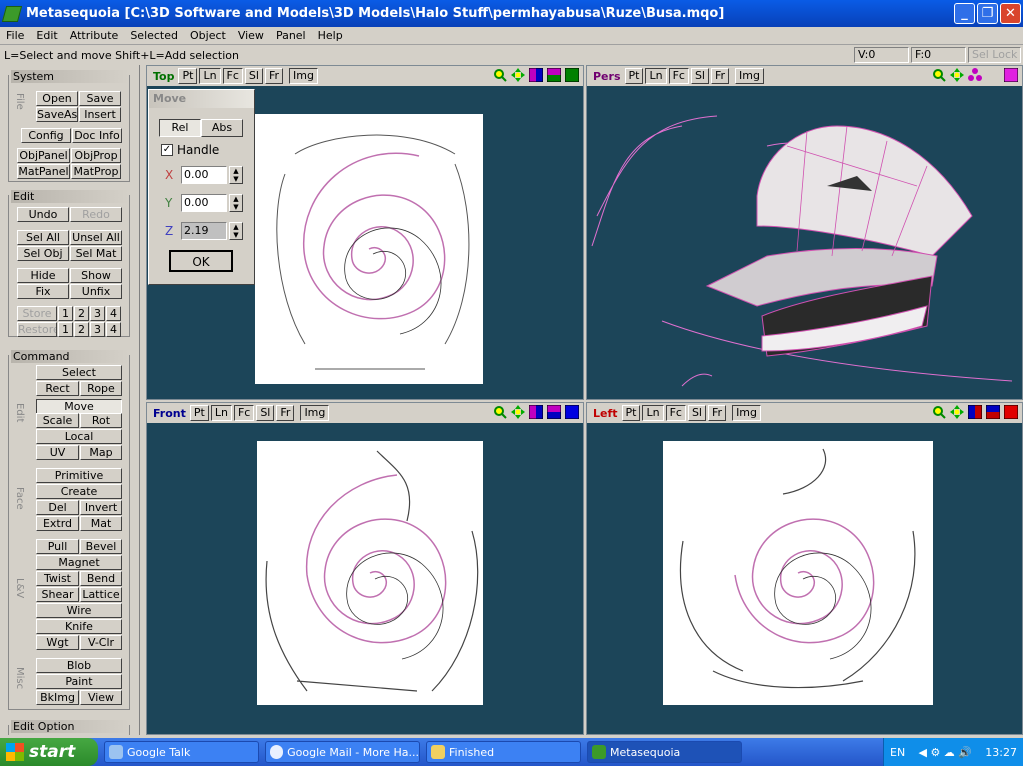  What do you see at coordinates (43, 171) in the screenshot?
I see `matpanel-button: MatPanel` at bounding box center [43, 171].